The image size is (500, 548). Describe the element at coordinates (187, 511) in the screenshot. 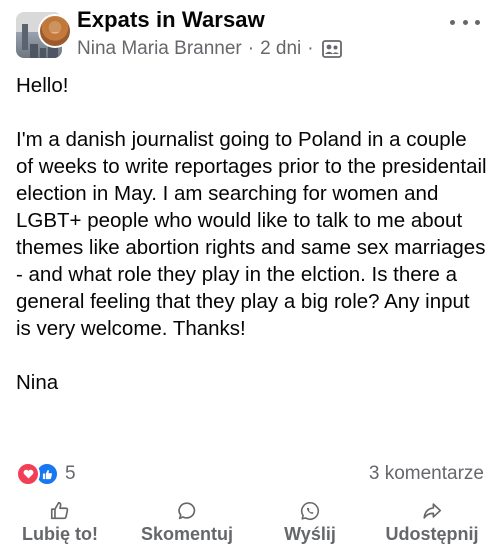

I see `comment-bubble-icon` at that location.